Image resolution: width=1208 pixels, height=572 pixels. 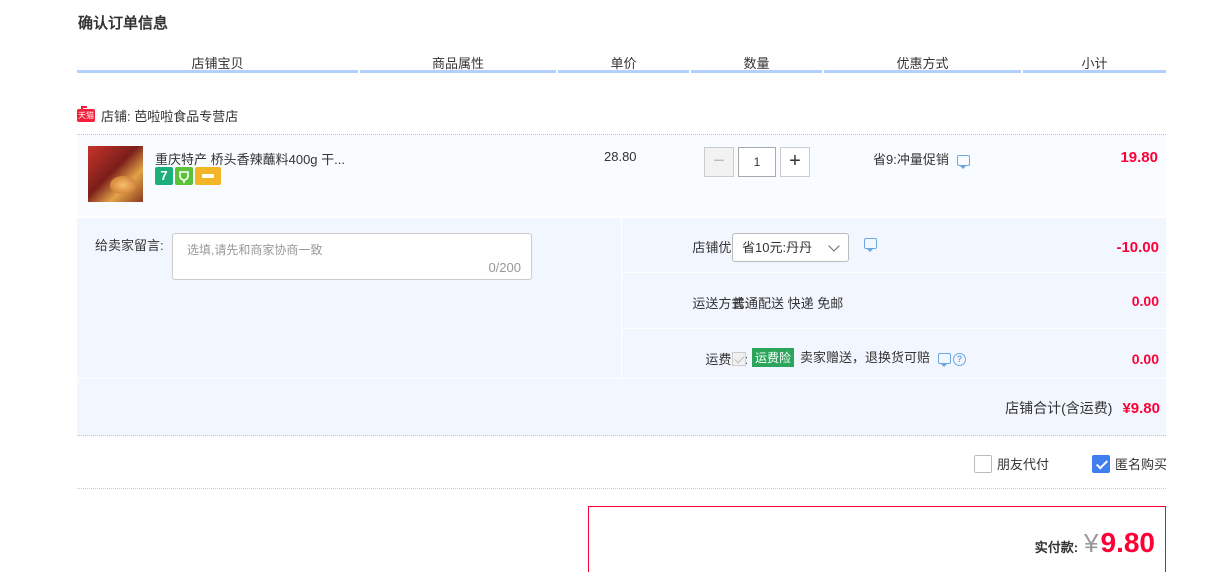 What do you see at coordinates (164, 176) in the screenshot?
I see `seven-day-return-icon: 7` at bounding box center [164, 176].